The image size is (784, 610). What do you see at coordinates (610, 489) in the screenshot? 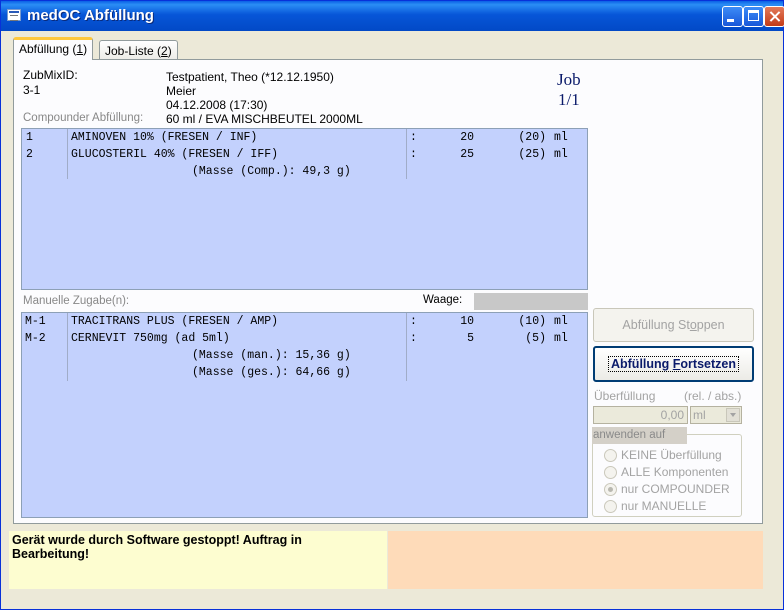
I see `radio-compounder` at bounding box center [610, 489].